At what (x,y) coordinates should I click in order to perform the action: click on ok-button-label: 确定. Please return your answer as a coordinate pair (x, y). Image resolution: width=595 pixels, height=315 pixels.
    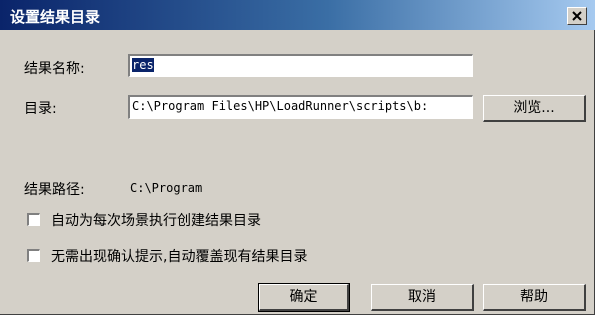
    Looking at the image, I should click on (303, 297).